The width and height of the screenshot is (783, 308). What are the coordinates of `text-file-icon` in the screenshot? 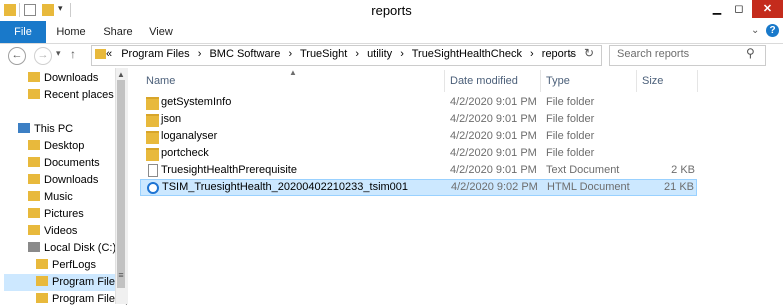 It's located at (153, 170).